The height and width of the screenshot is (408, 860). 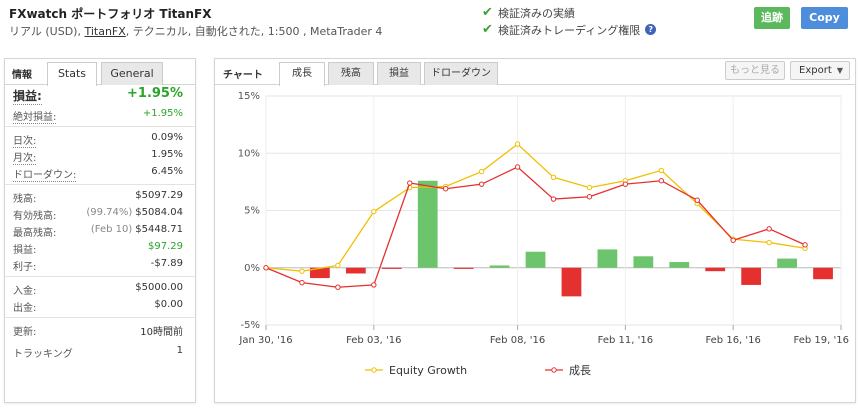 What do you see at coordinates (249, 153) in the screenshot?
I see `y-tick-label: 10%` at bounding box center [249, 153].